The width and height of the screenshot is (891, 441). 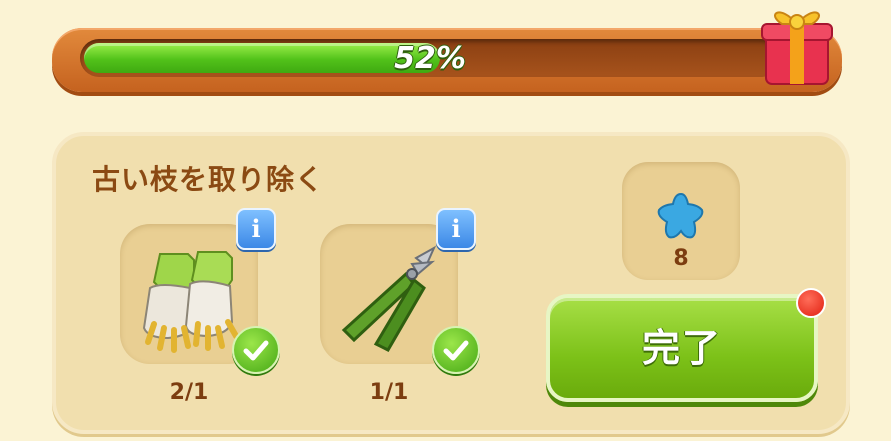 I want to click on notification-dot, so click(x=811, y=303).